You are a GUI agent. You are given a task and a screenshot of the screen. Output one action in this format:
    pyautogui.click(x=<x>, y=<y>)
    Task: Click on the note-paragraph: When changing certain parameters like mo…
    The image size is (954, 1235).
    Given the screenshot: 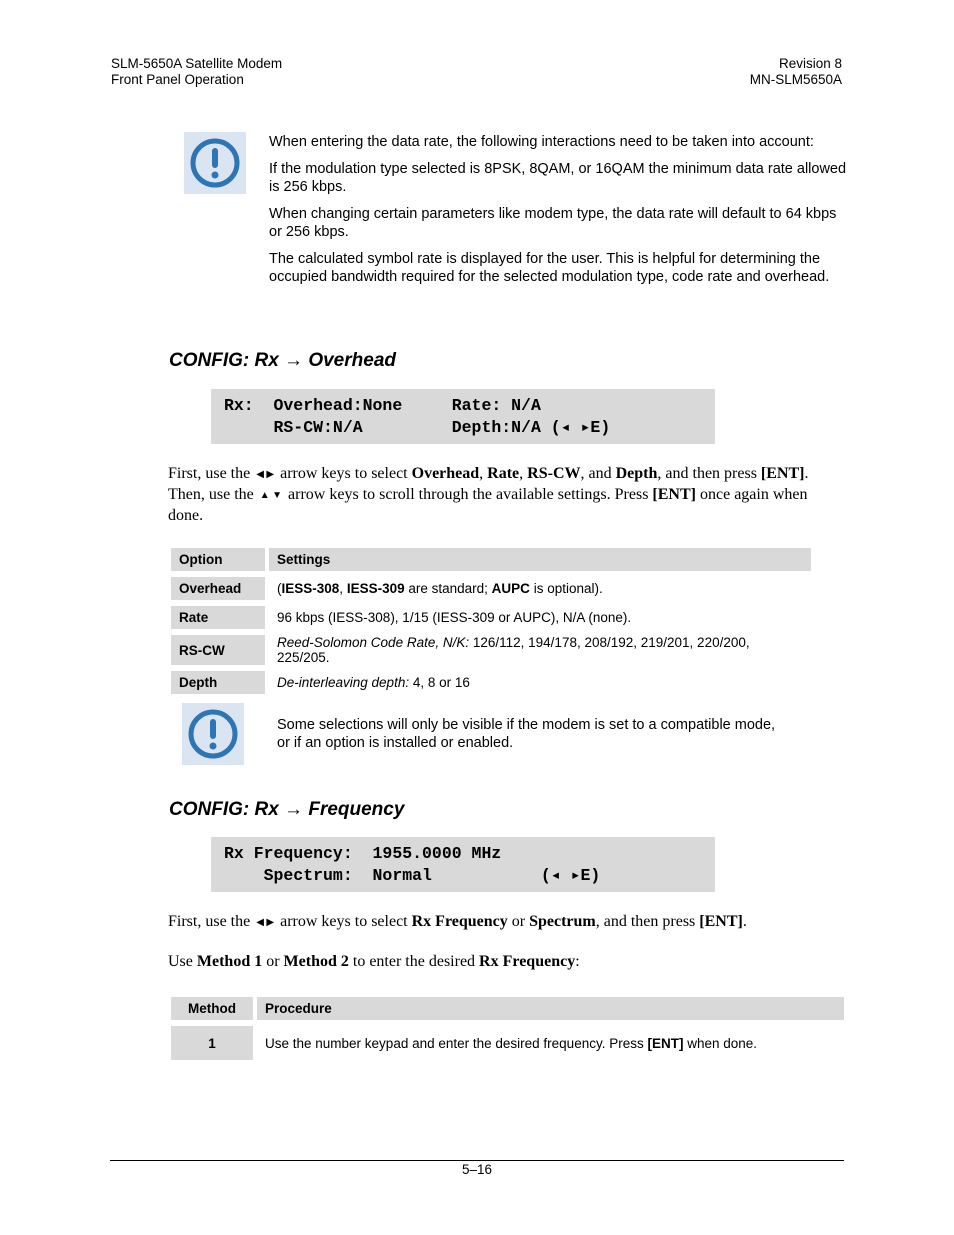 What is the action you would take?
    pyautogui.click(x=553, y=223)
    